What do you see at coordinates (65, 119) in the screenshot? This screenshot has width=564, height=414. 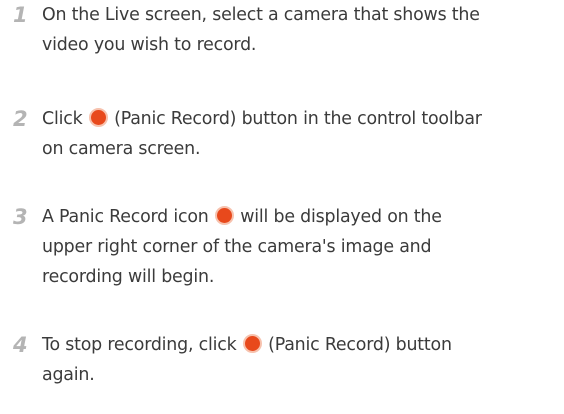 I see `step-text-segment: Click` at bounding box center [65, 119].